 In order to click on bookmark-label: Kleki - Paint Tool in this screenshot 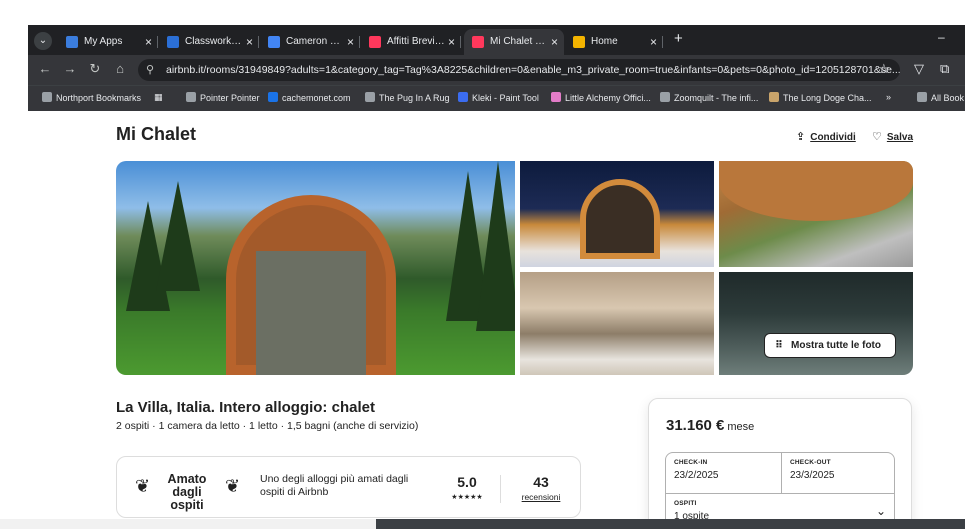, I will do `click(505, 98)`.